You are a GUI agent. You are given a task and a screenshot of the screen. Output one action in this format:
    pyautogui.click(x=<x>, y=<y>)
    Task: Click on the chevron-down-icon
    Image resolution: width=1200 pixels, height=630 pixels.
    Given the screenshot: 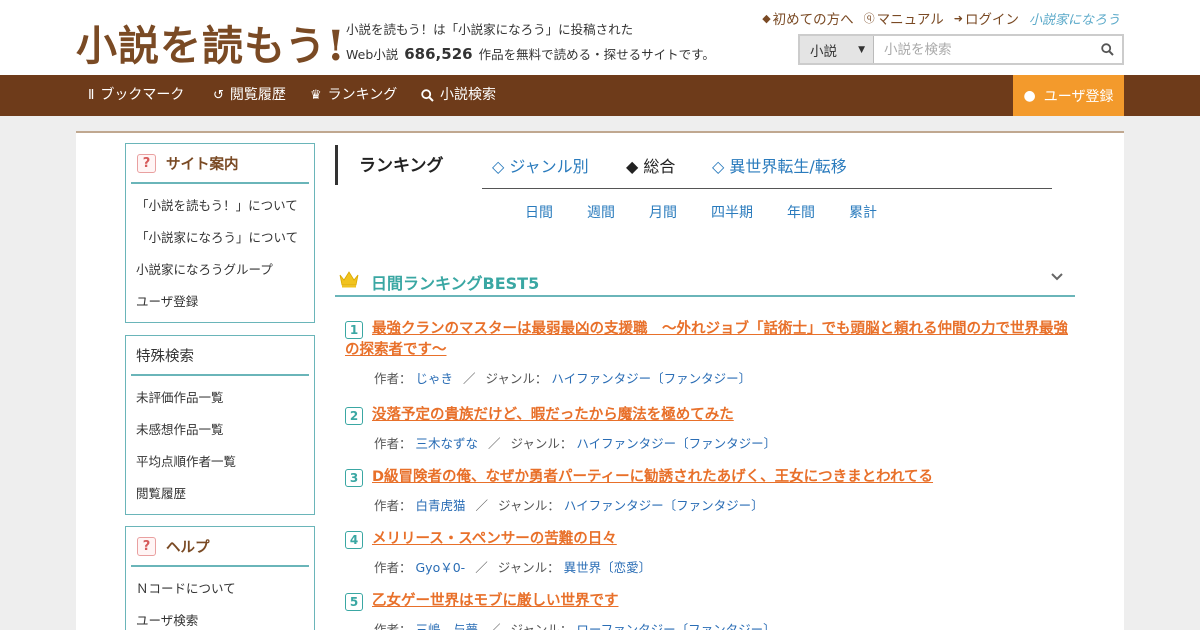 What is the action you would take?
    pyautogui.click(x=1057, y=277)
    